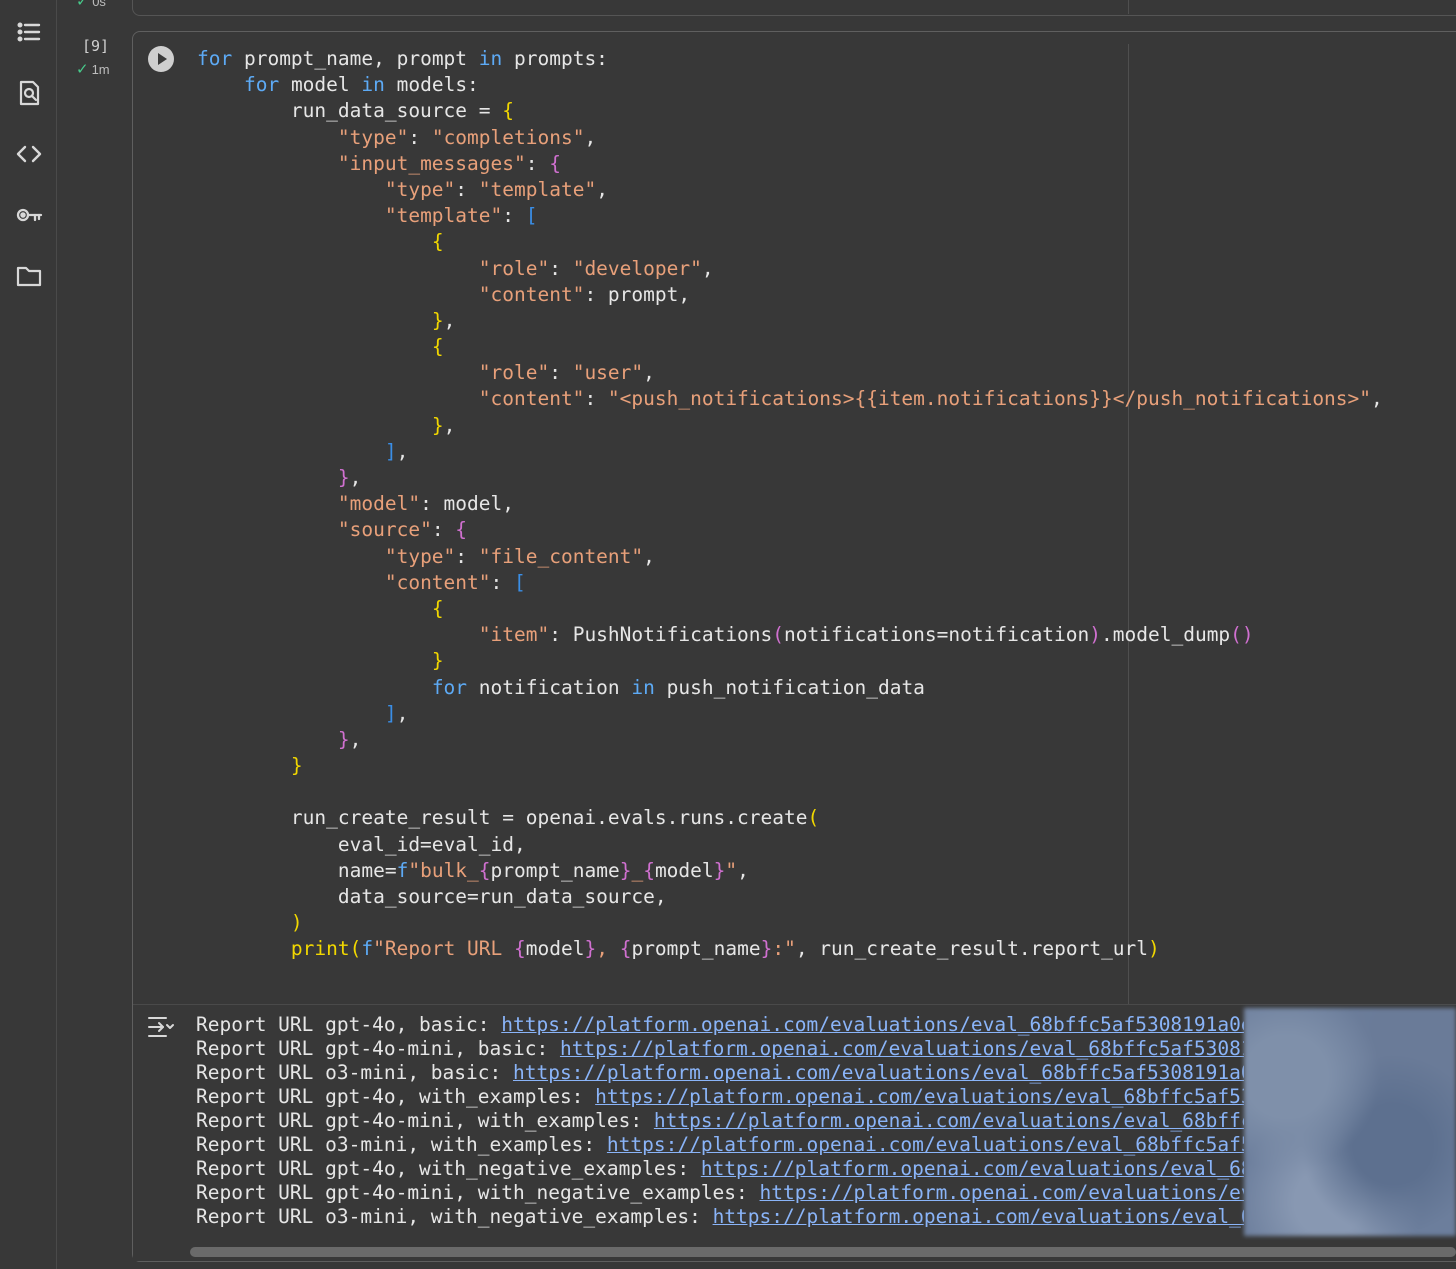  Describe the element at coordinates (449, 163) in the screenshot. I see `code-line: "input_messages": {` at that location.